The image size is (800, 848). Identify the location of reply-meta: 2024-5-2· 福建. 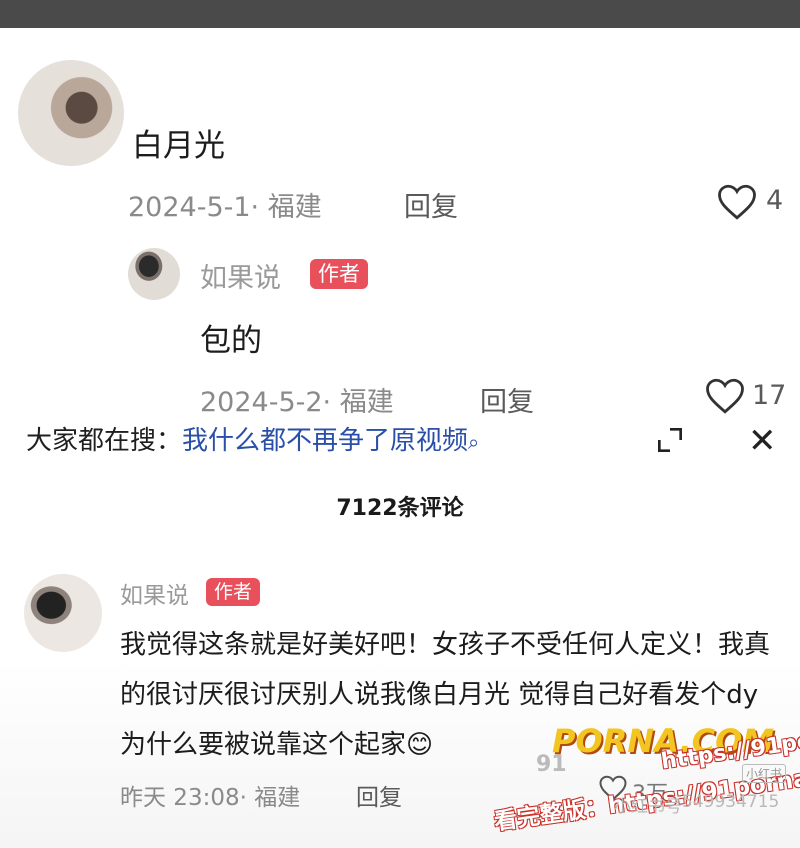
(297, 402).